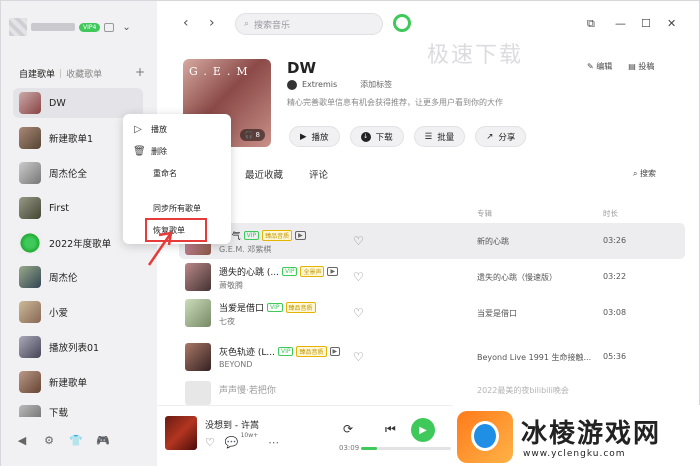  I want to click on add-playlist-icon: +, so click(140, 72).